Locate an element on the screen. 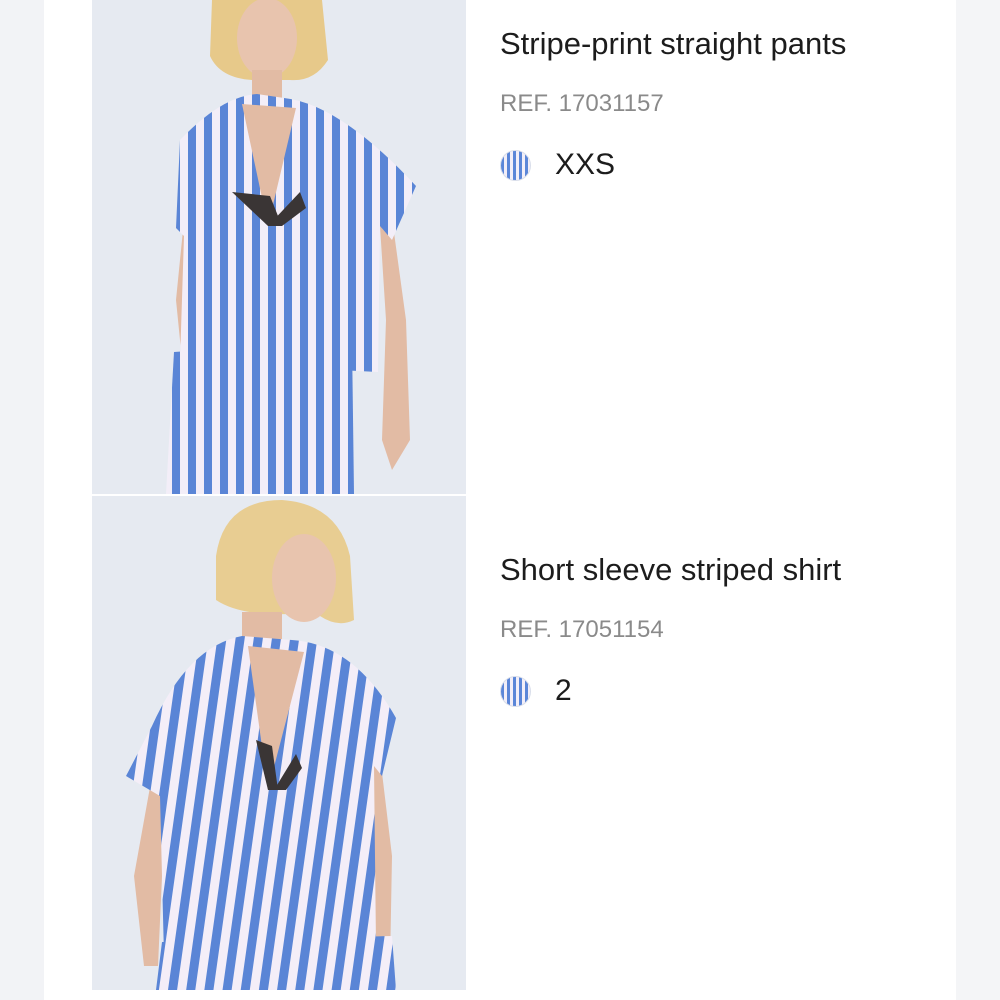 The image size is (1000, 1000). product-title: Stripe-print straight pants is located at coordinates (673, 44).